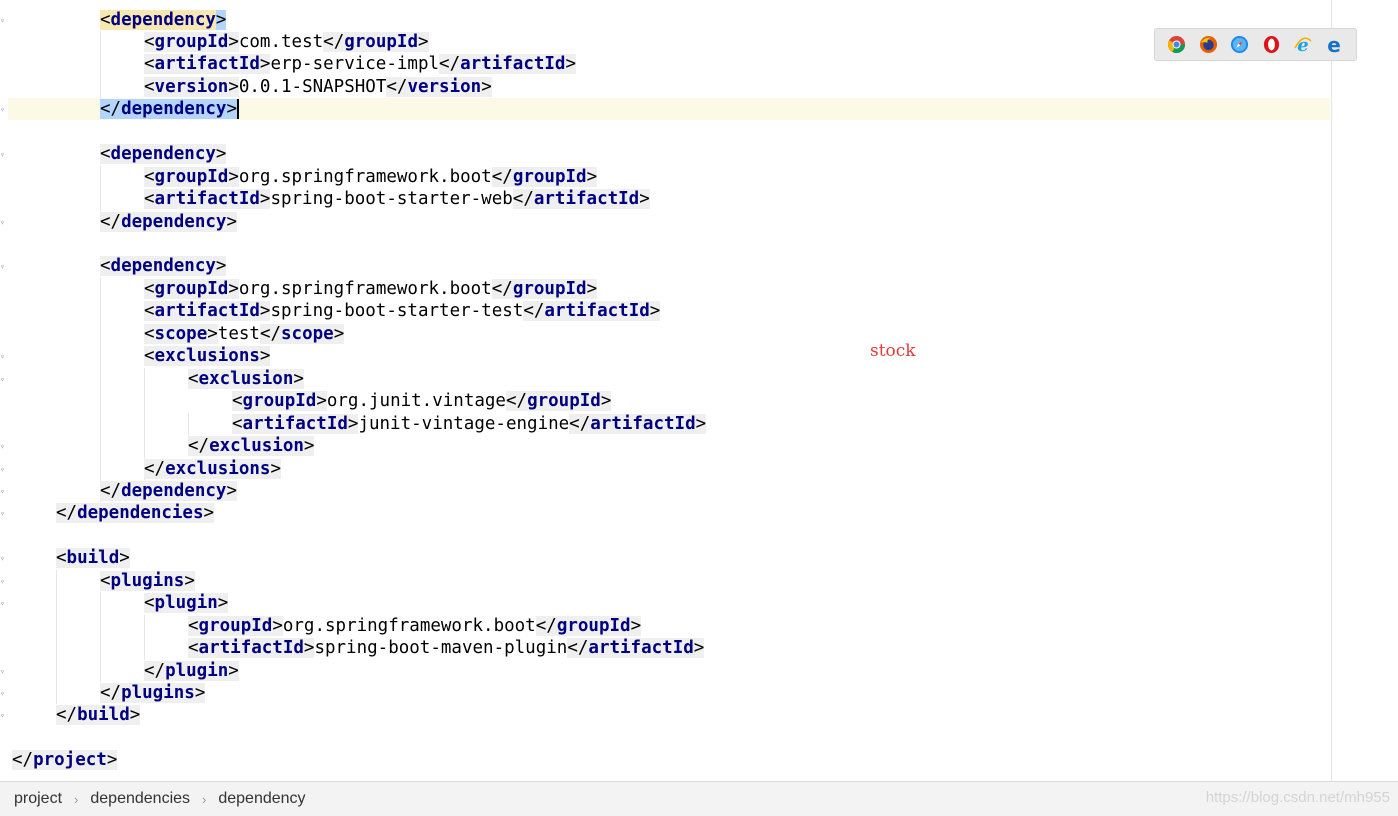 This screenshot has width=1398, height=816. I want to click on internet-explorer-icon: e, so click(1303, 45).